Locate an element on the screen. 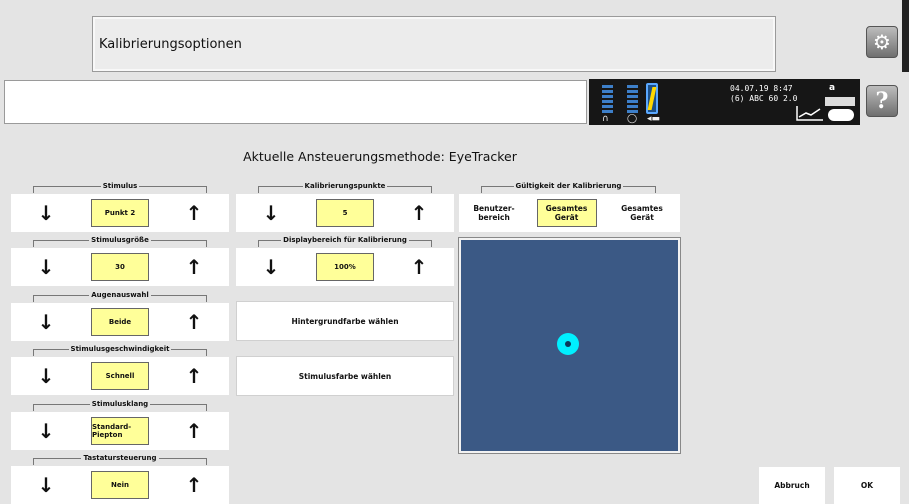 This screenshot has width=909, height=504. message-field is located at coordinates (295, 102).